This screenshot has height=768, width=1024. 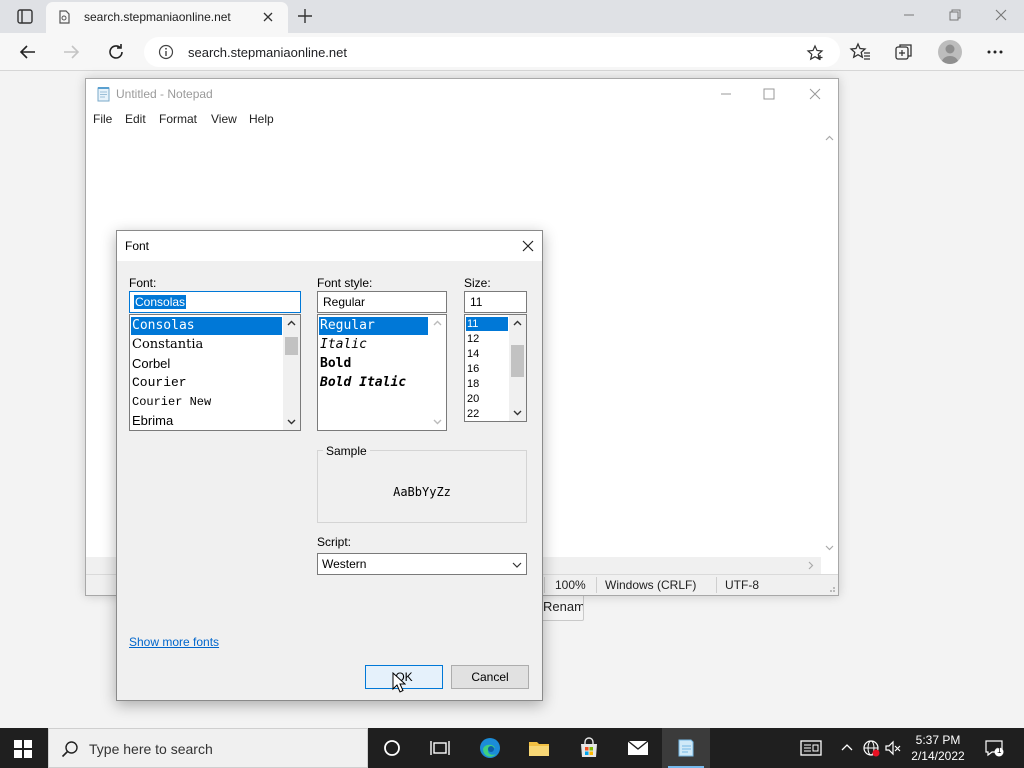 I want to click on settings-more-icon, so click(x=995, y=52).